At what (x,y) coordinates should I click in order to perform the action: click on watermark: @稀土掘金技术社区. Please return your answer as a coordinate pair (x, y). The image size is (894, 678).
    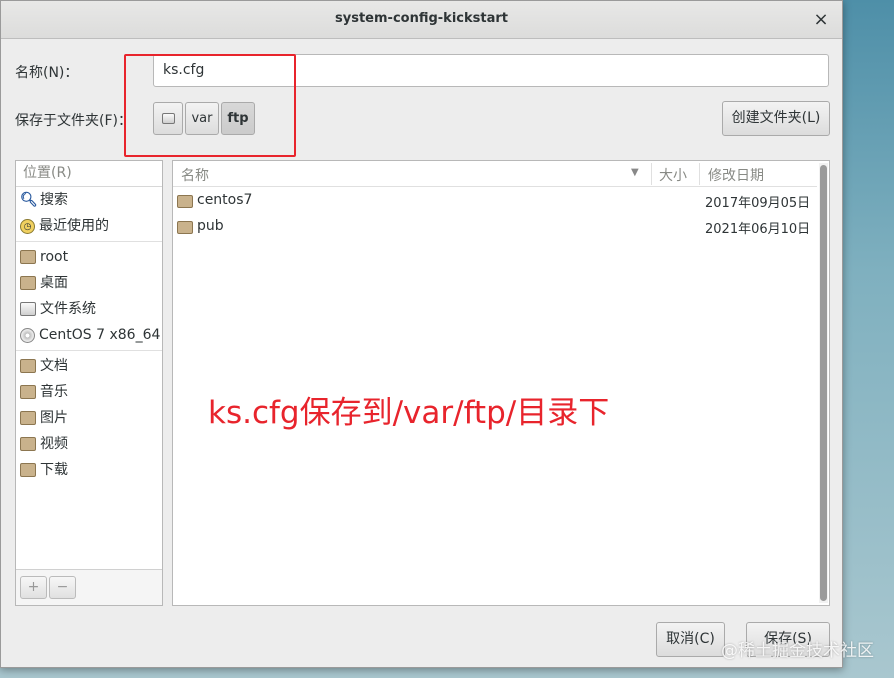
    Looking at the image, I should click on (797, 651).